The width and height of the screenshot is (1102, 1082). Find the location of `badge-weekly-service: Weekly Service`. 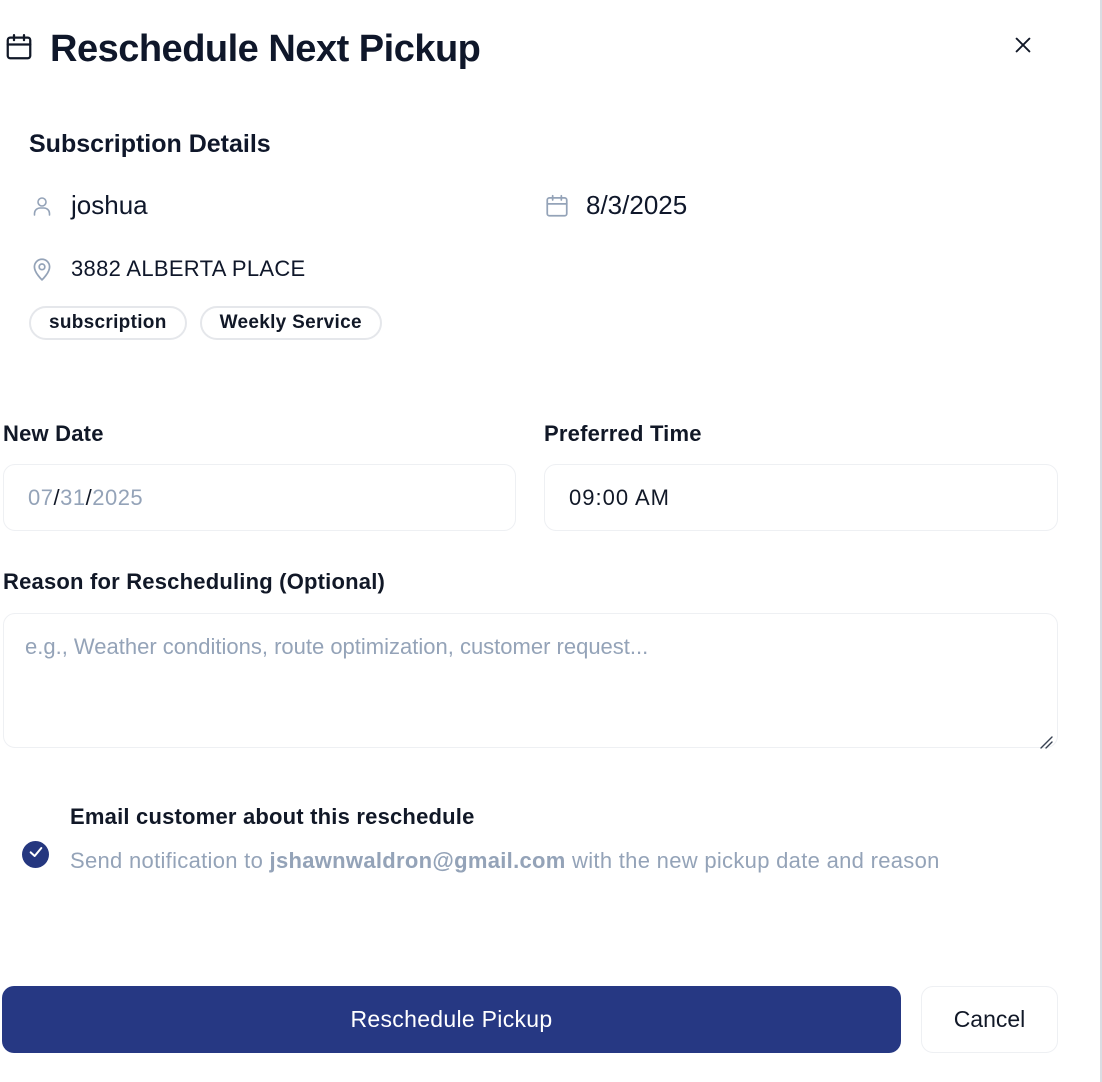

badge-weekly-service: Weekly Service is located at coordinates (290, 323).